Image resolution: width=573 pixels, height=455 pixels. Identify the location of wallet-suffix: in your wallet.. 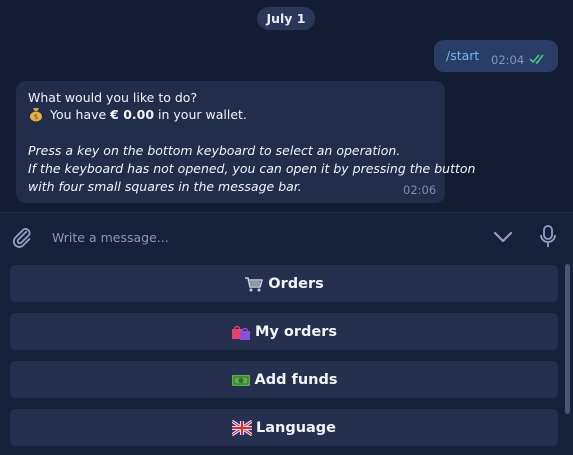
(200, 114).